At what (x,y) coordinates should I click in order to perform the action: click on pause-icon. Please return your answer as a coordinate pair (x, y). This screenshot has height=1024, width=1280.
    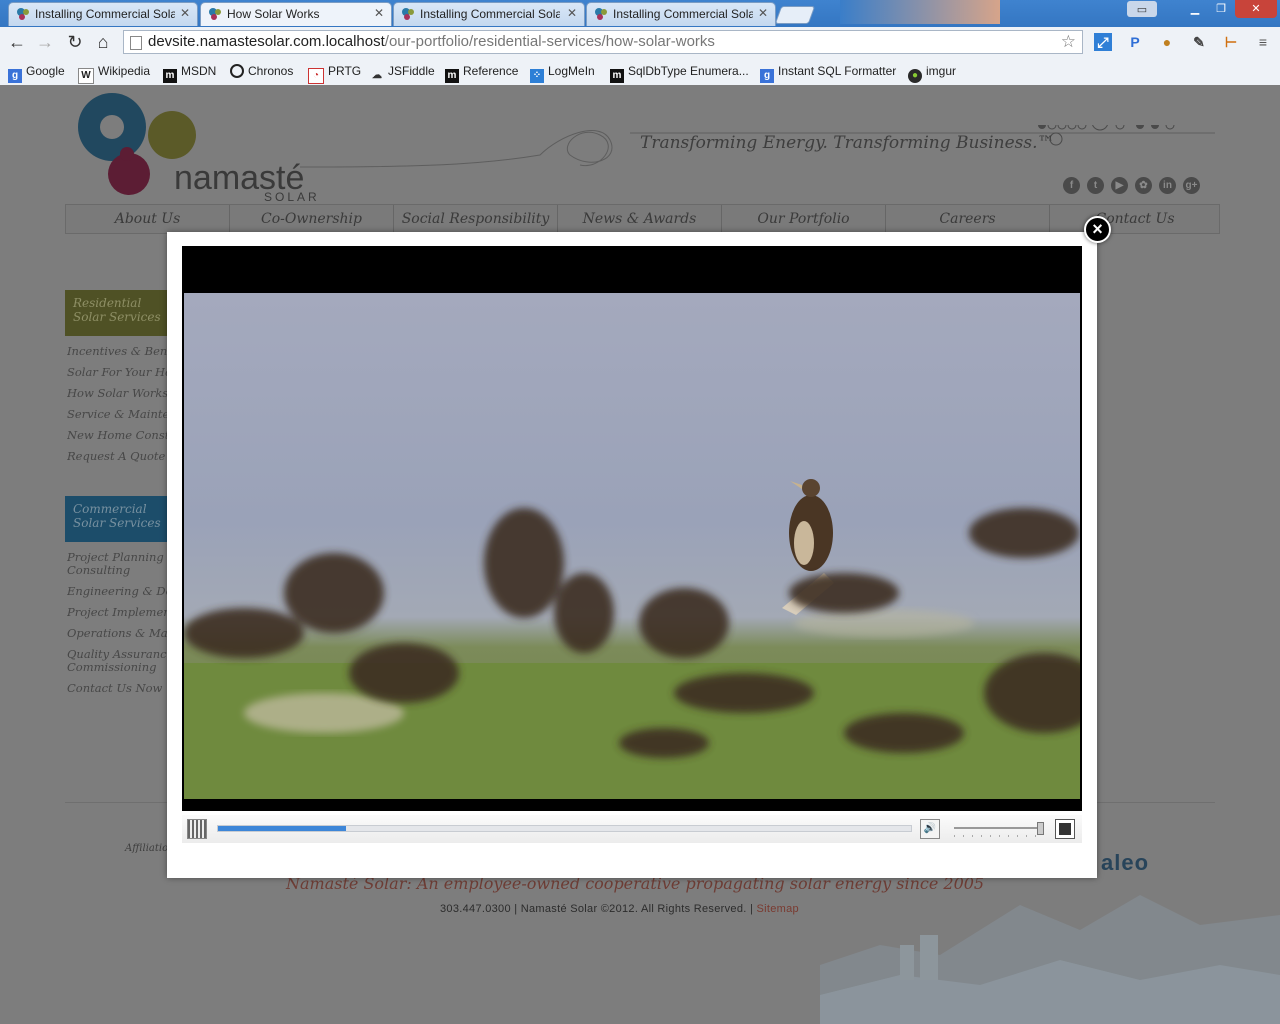
    Looking at the image, I should click on (197, 829).